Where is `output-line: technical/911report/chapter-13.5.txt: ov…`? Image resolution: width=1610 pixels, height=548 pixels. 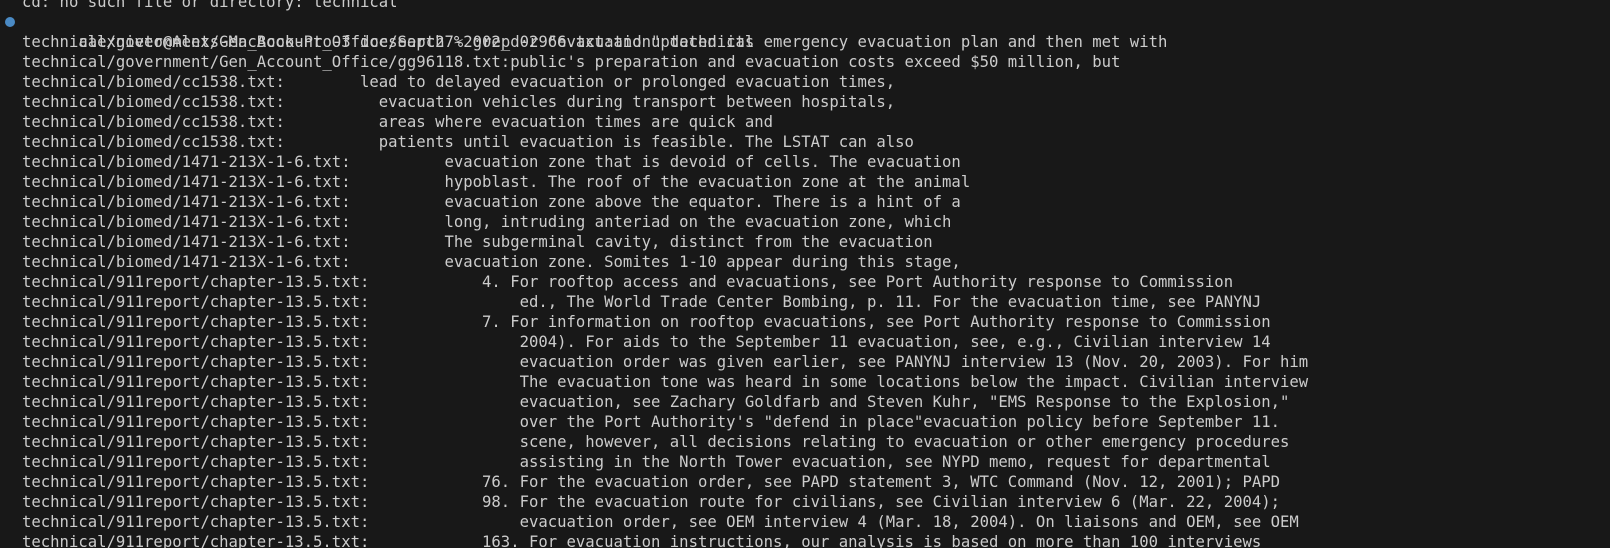 output-line: technical/911report/chapter-13.5.txt: ov… is located at coordinates (651, 422).